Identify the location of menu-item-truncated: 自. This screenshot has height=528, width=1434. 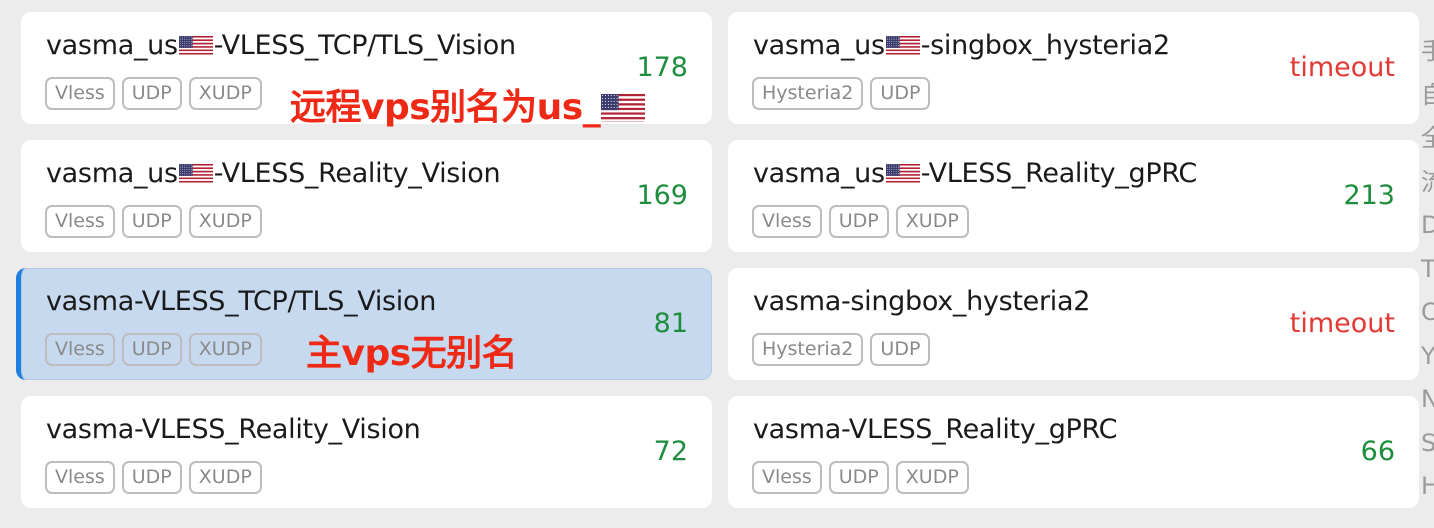
(1427, 96).